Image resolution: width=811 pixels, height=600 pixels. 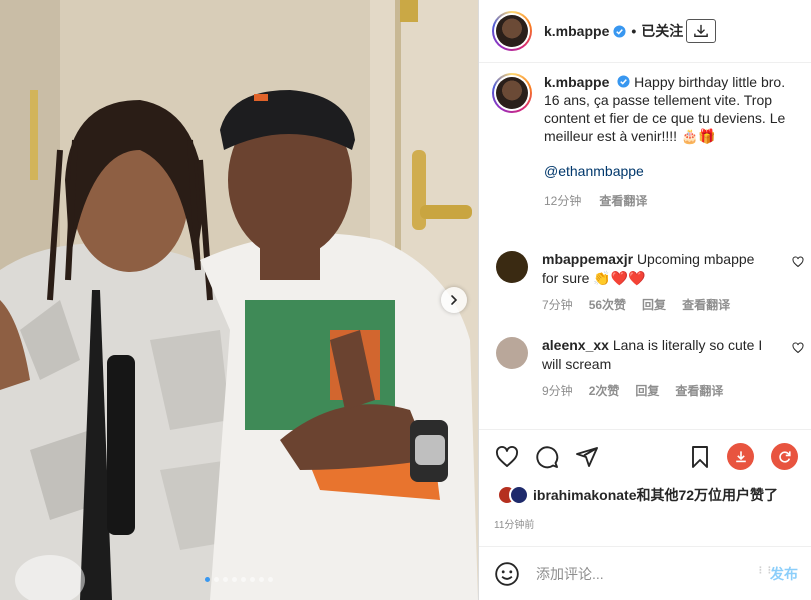 What do you see at coordinates (607, 305) in the screenshot?
I see `comment-likes: 56次赞` at bounding box center [607, 305].